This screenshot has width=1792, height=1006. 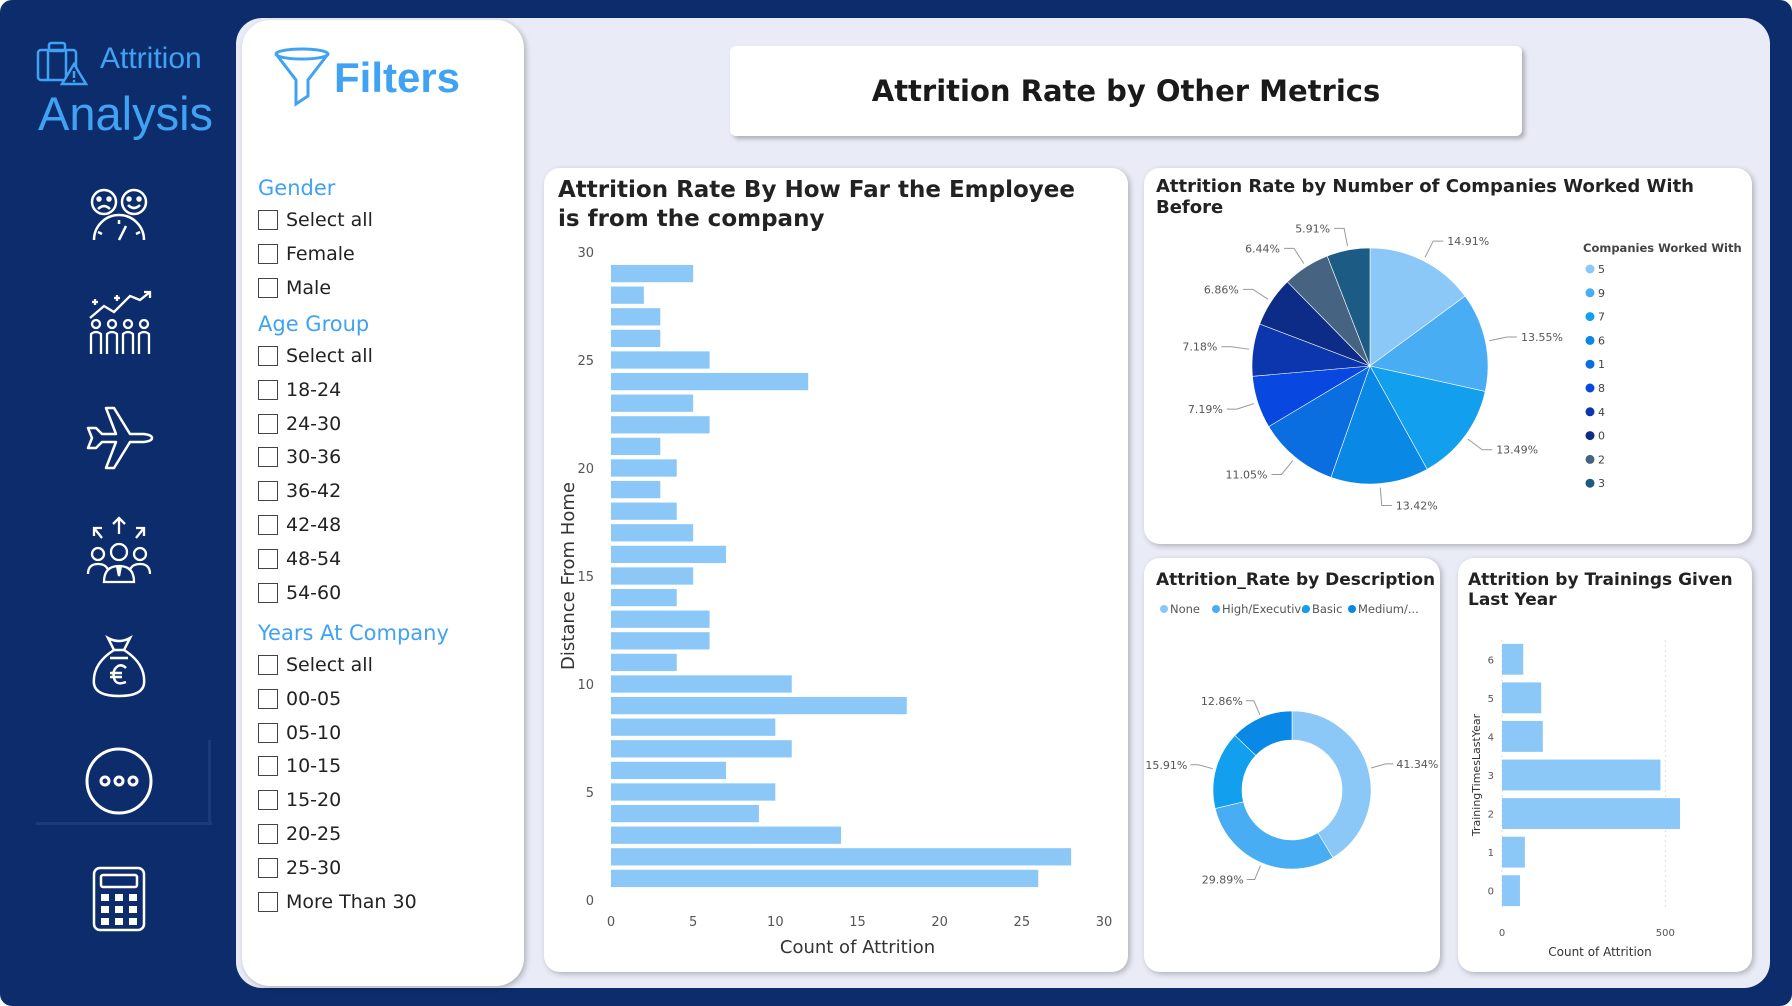 What do you see at coordinates (1542, 337) in the screenshot?
I see `slice-data-label: 13.55%` at bounding box center [1542, 337].